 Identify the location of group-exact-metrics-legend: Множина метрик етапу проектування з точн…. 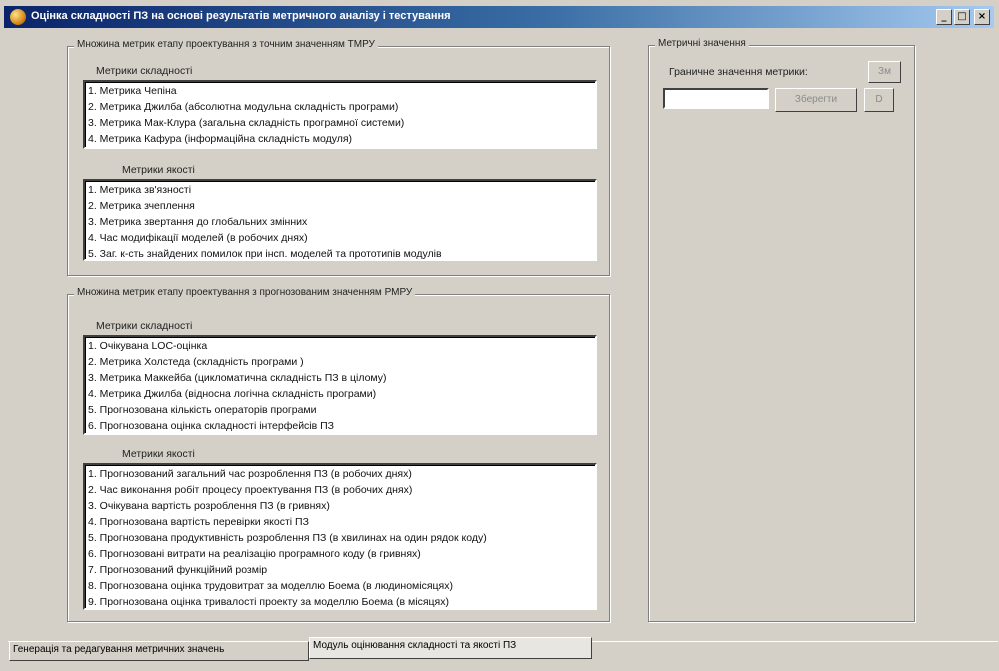
(226, 44).